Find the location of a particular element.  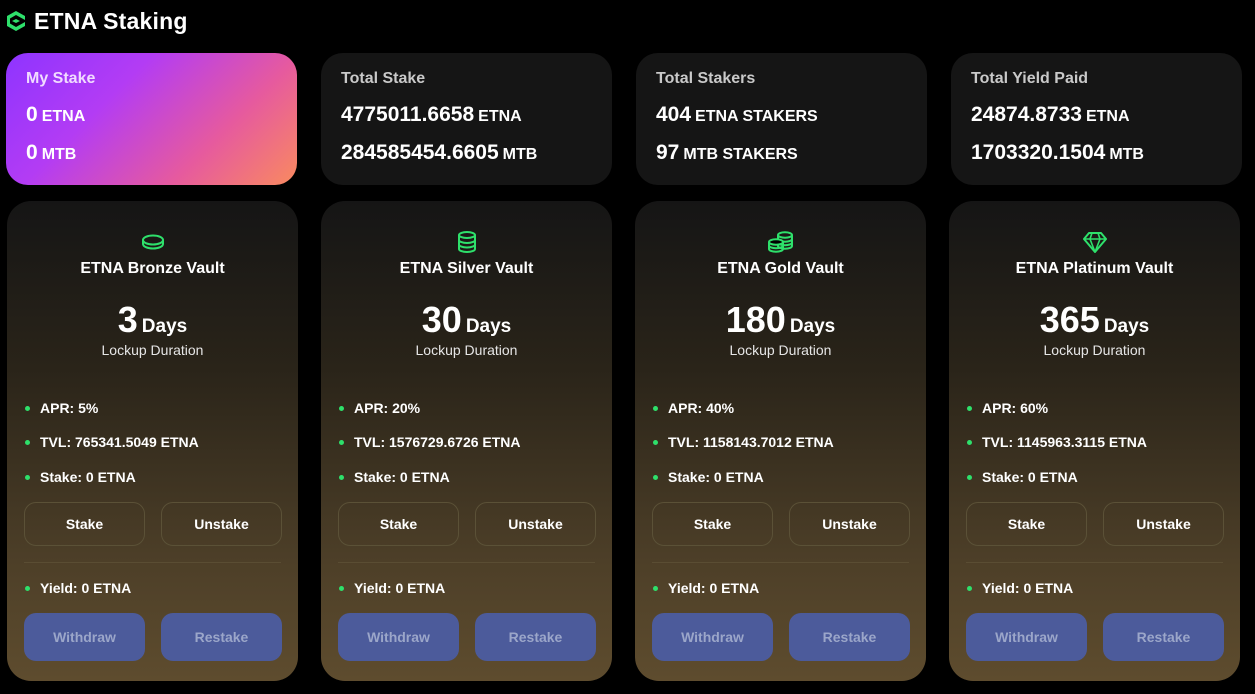

vault-name: ETNA Gold Vault is located at coordinates (780, 268).